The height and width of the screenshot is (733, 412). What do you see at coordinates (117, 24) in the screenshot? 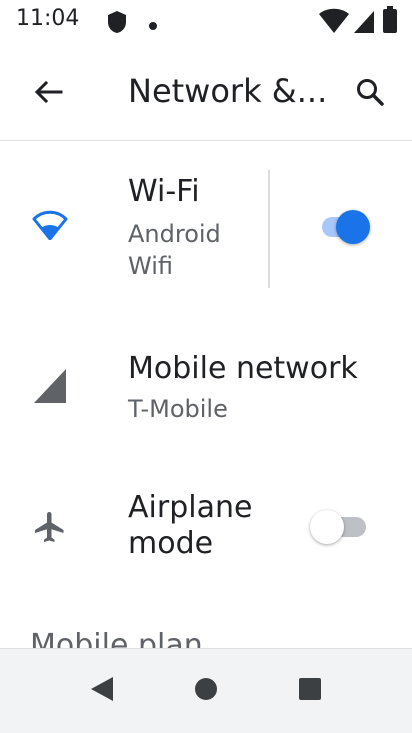
I see `shield-icon` at bounding box center [117, 24].